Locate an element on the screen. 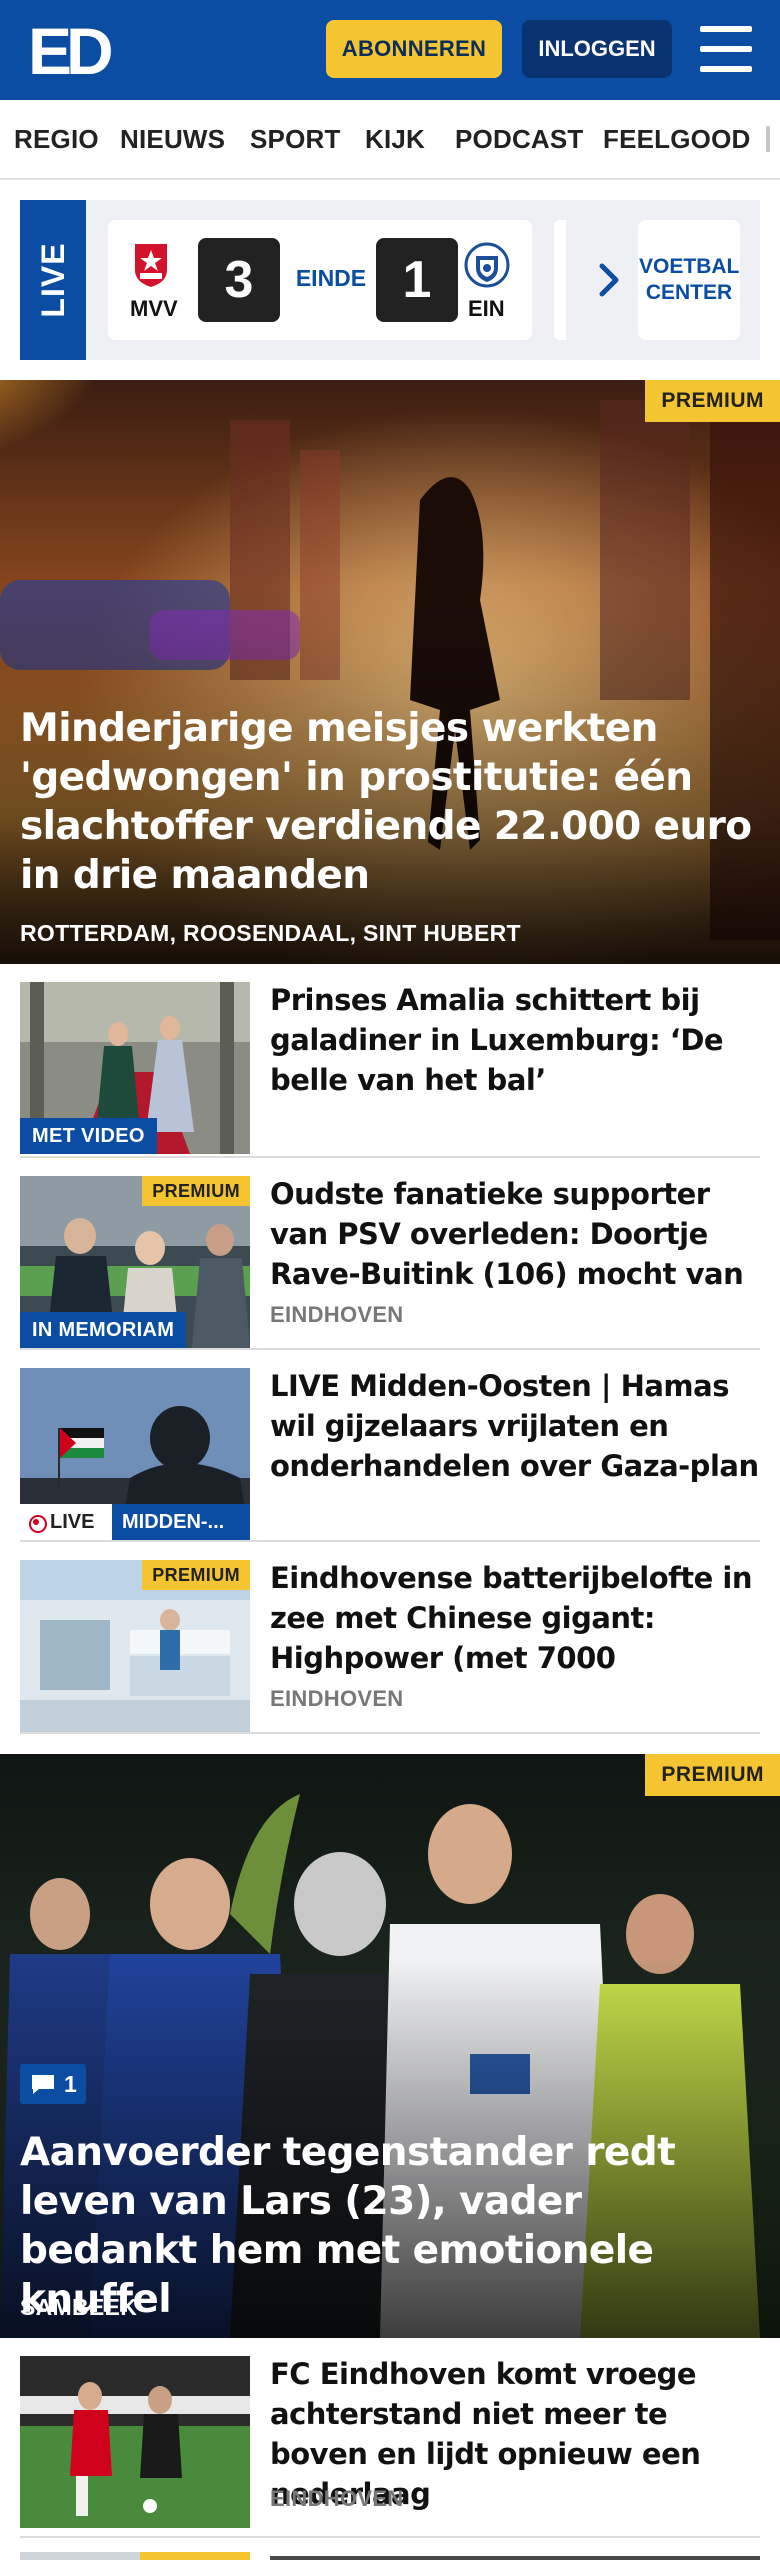 The height and width of the screenshot is (2560, 780). comment-count-badge: 1 is located at coordinates (53, 2084).